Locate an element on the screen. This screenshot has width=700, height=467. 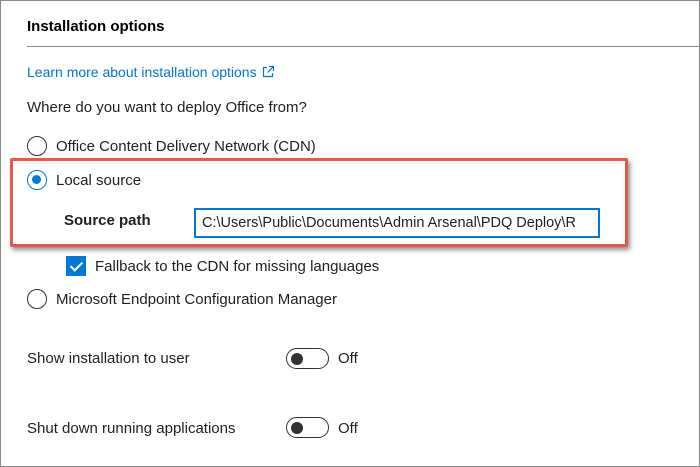
show-installation-state: Off is located at coordinates (348, 358).